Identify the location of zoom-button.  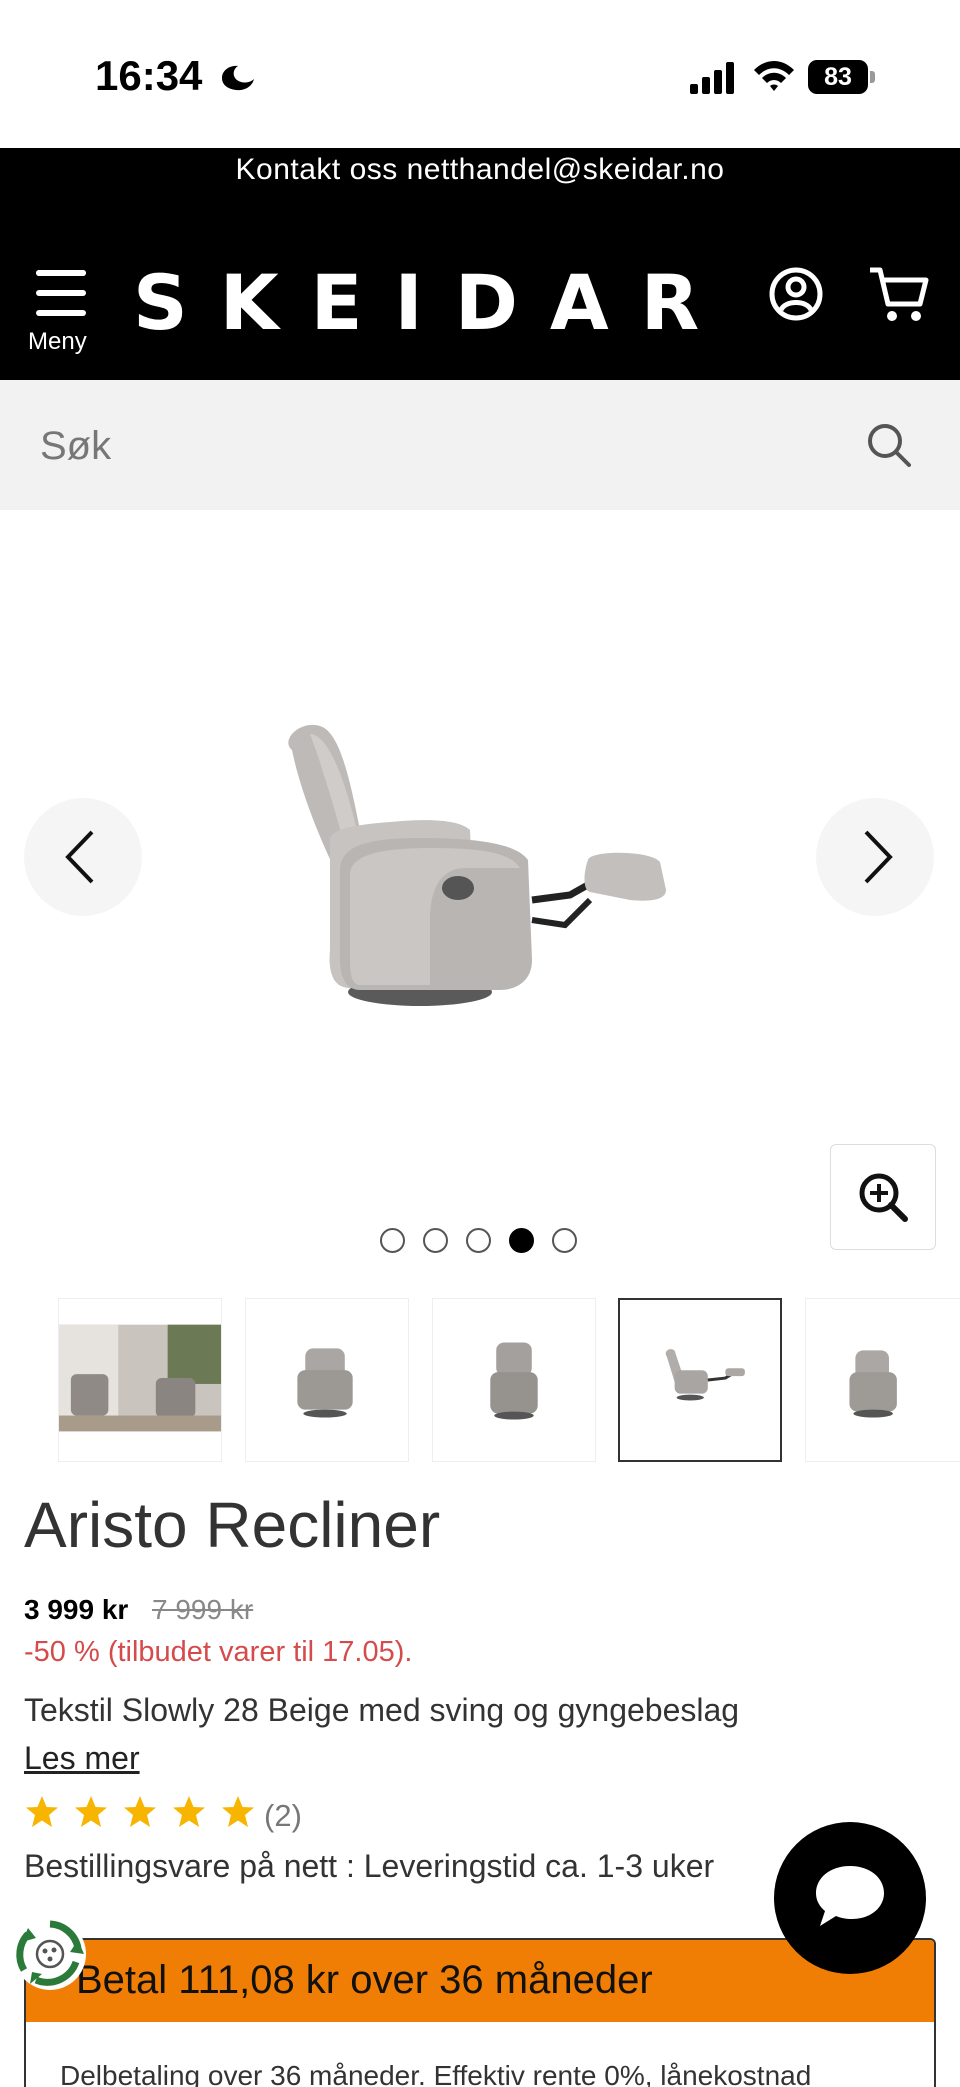
(883, 1197).